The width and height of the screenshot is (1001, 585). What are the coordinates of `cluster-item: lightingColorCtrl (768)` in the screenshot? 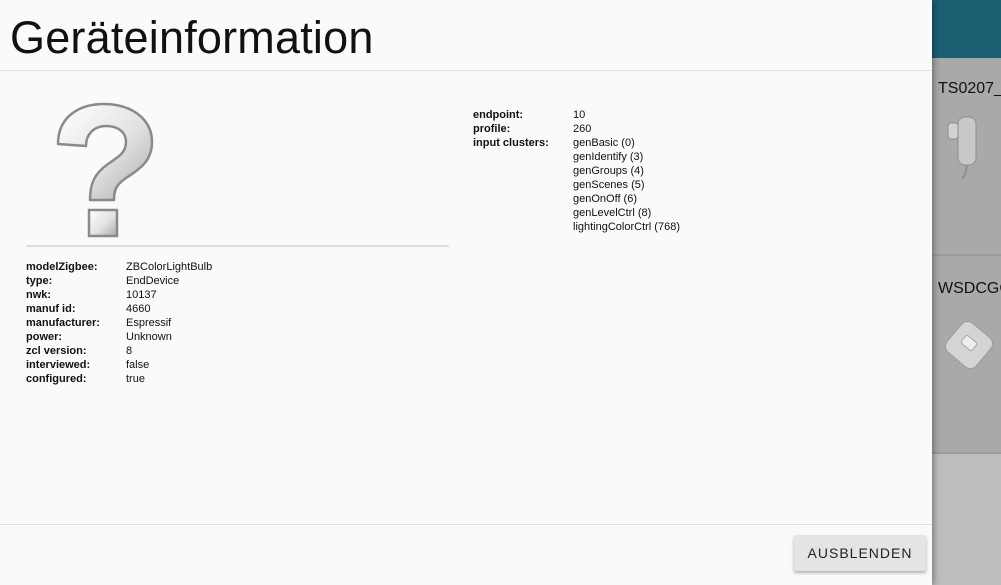 It's located at (626, 227).